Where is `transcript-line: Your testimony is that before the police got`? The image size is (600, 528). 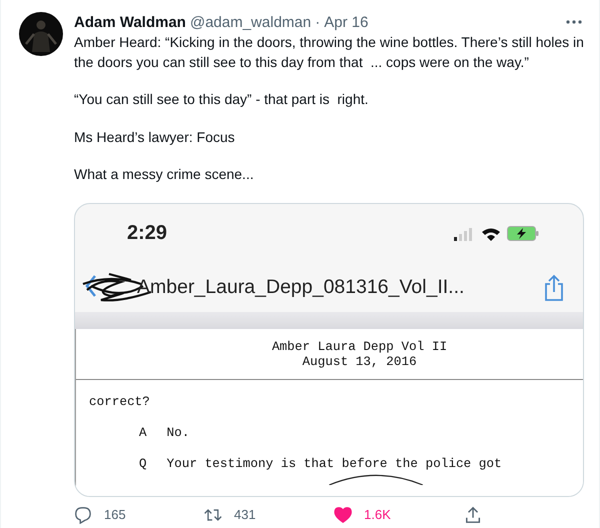 transcript-line: Your testimony is that before the police got is located at coordinates (334, 463).